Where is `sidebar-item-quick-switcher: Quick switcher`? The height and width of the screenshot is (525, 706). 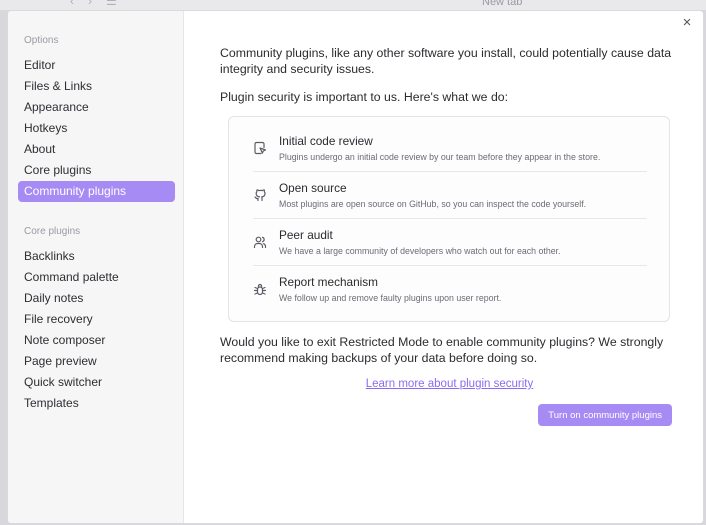 sidebar-item-quick-switcher: Quick switcher is located at coordinates (96, 382).